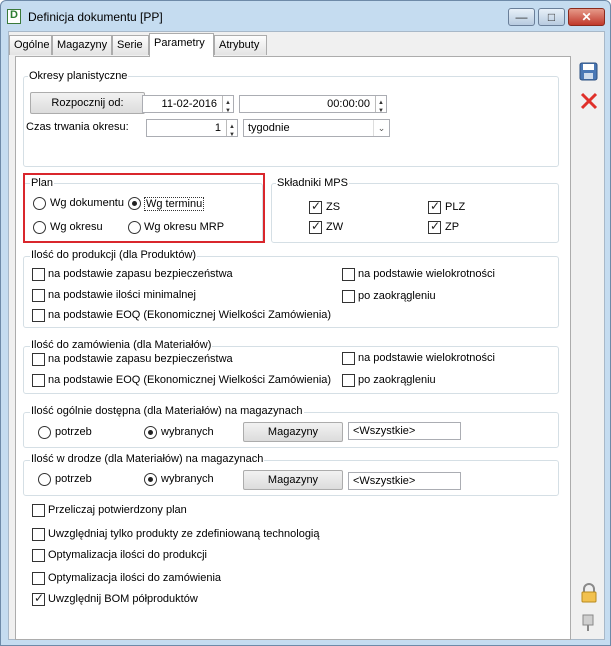 This screenshot has width=611, height=646. I want to click on pin-button, so click(589, 622).